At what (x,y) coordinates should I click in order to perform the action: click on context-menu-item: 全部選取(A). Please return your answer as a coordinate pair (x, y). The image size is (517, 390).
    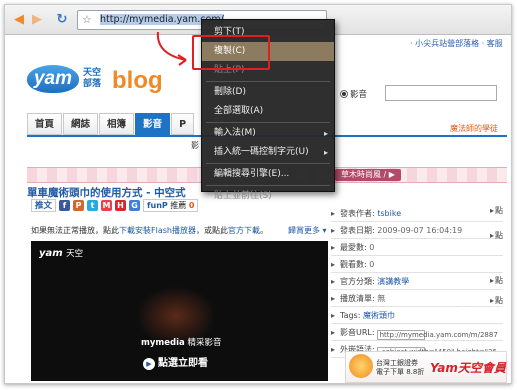
    Looking at the image, I should click on (268, 111).